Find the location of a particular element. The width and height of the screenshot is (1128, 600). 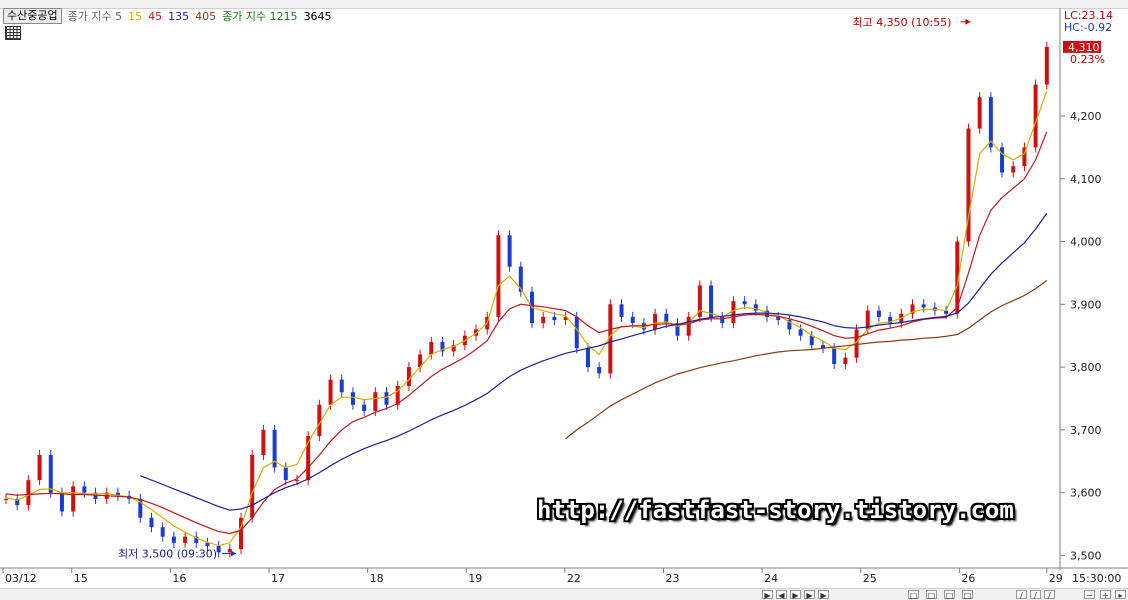

draw-line-icon-2: / is located at coordinates (1035, 595).